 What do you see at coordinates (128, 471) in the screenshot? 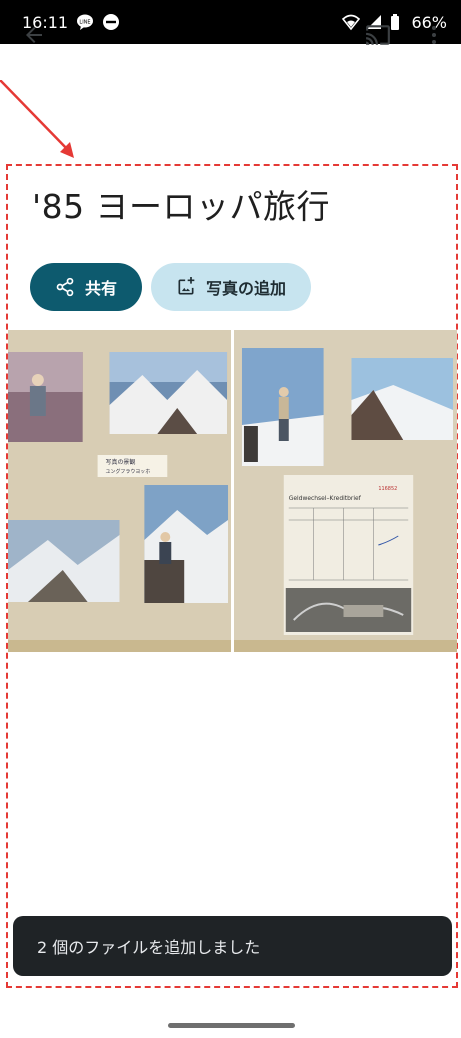
I see `left-page-note: ユングフラウヨッホ` at bounding box center [128, 471].